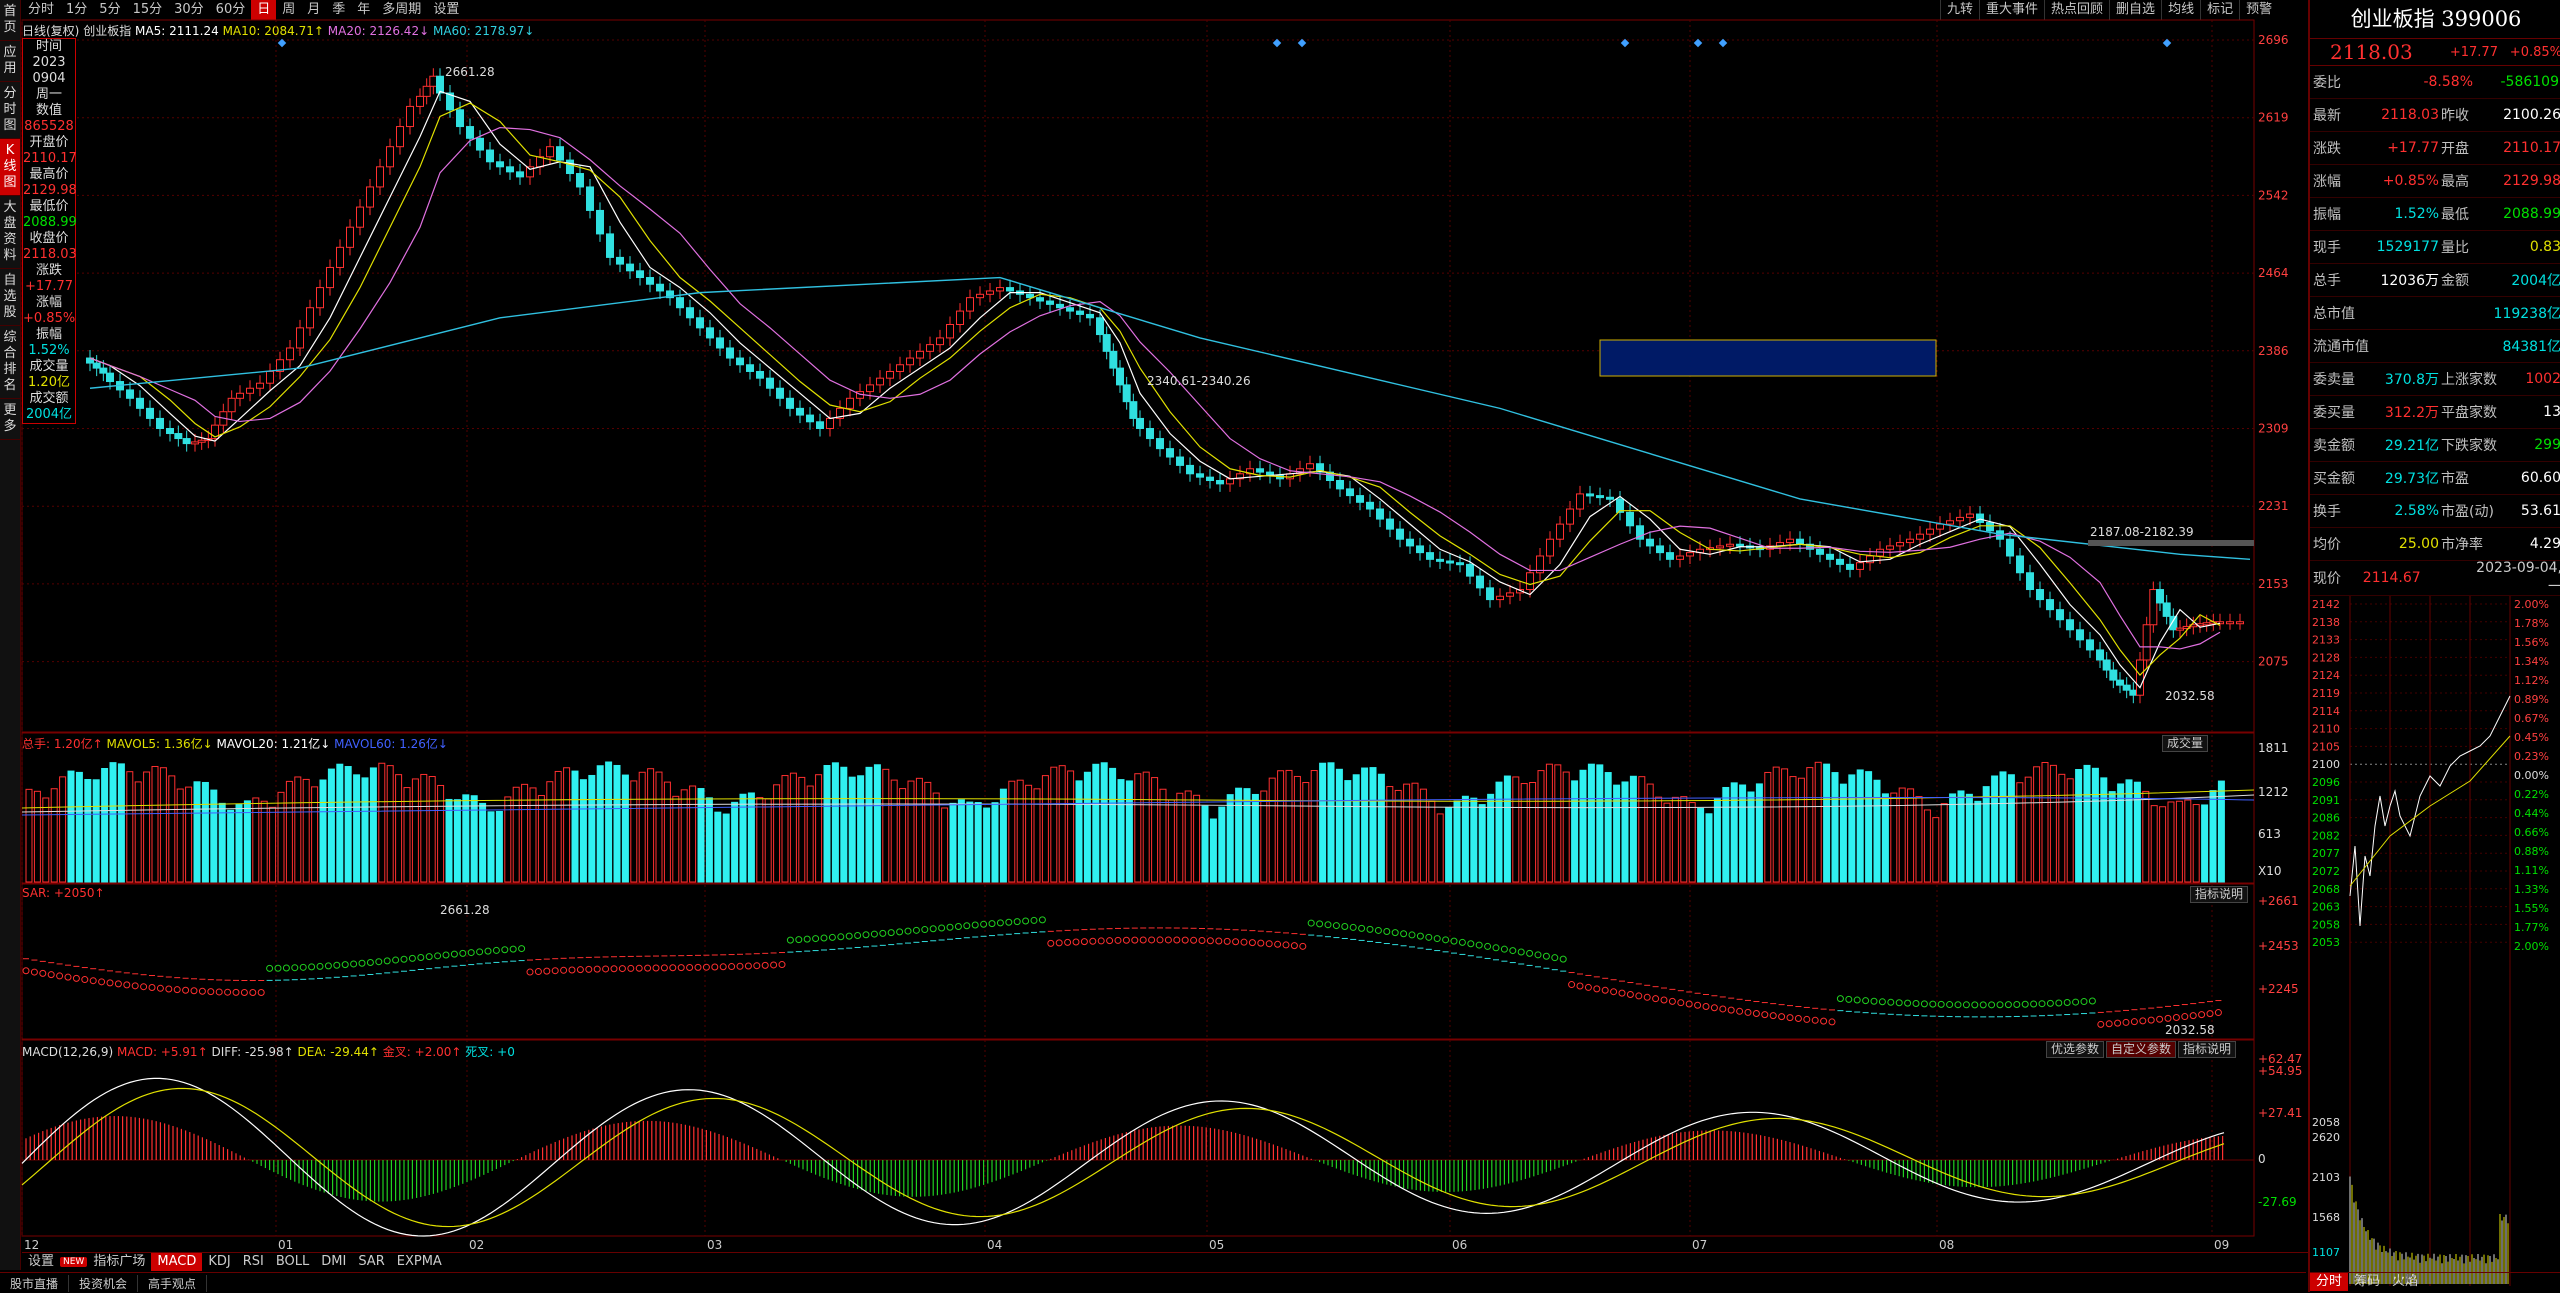  What do you see at coordinates (2544, 247) in the screenshot?
I see `stat-value: 0.83` at bounding box center [2544, 247].